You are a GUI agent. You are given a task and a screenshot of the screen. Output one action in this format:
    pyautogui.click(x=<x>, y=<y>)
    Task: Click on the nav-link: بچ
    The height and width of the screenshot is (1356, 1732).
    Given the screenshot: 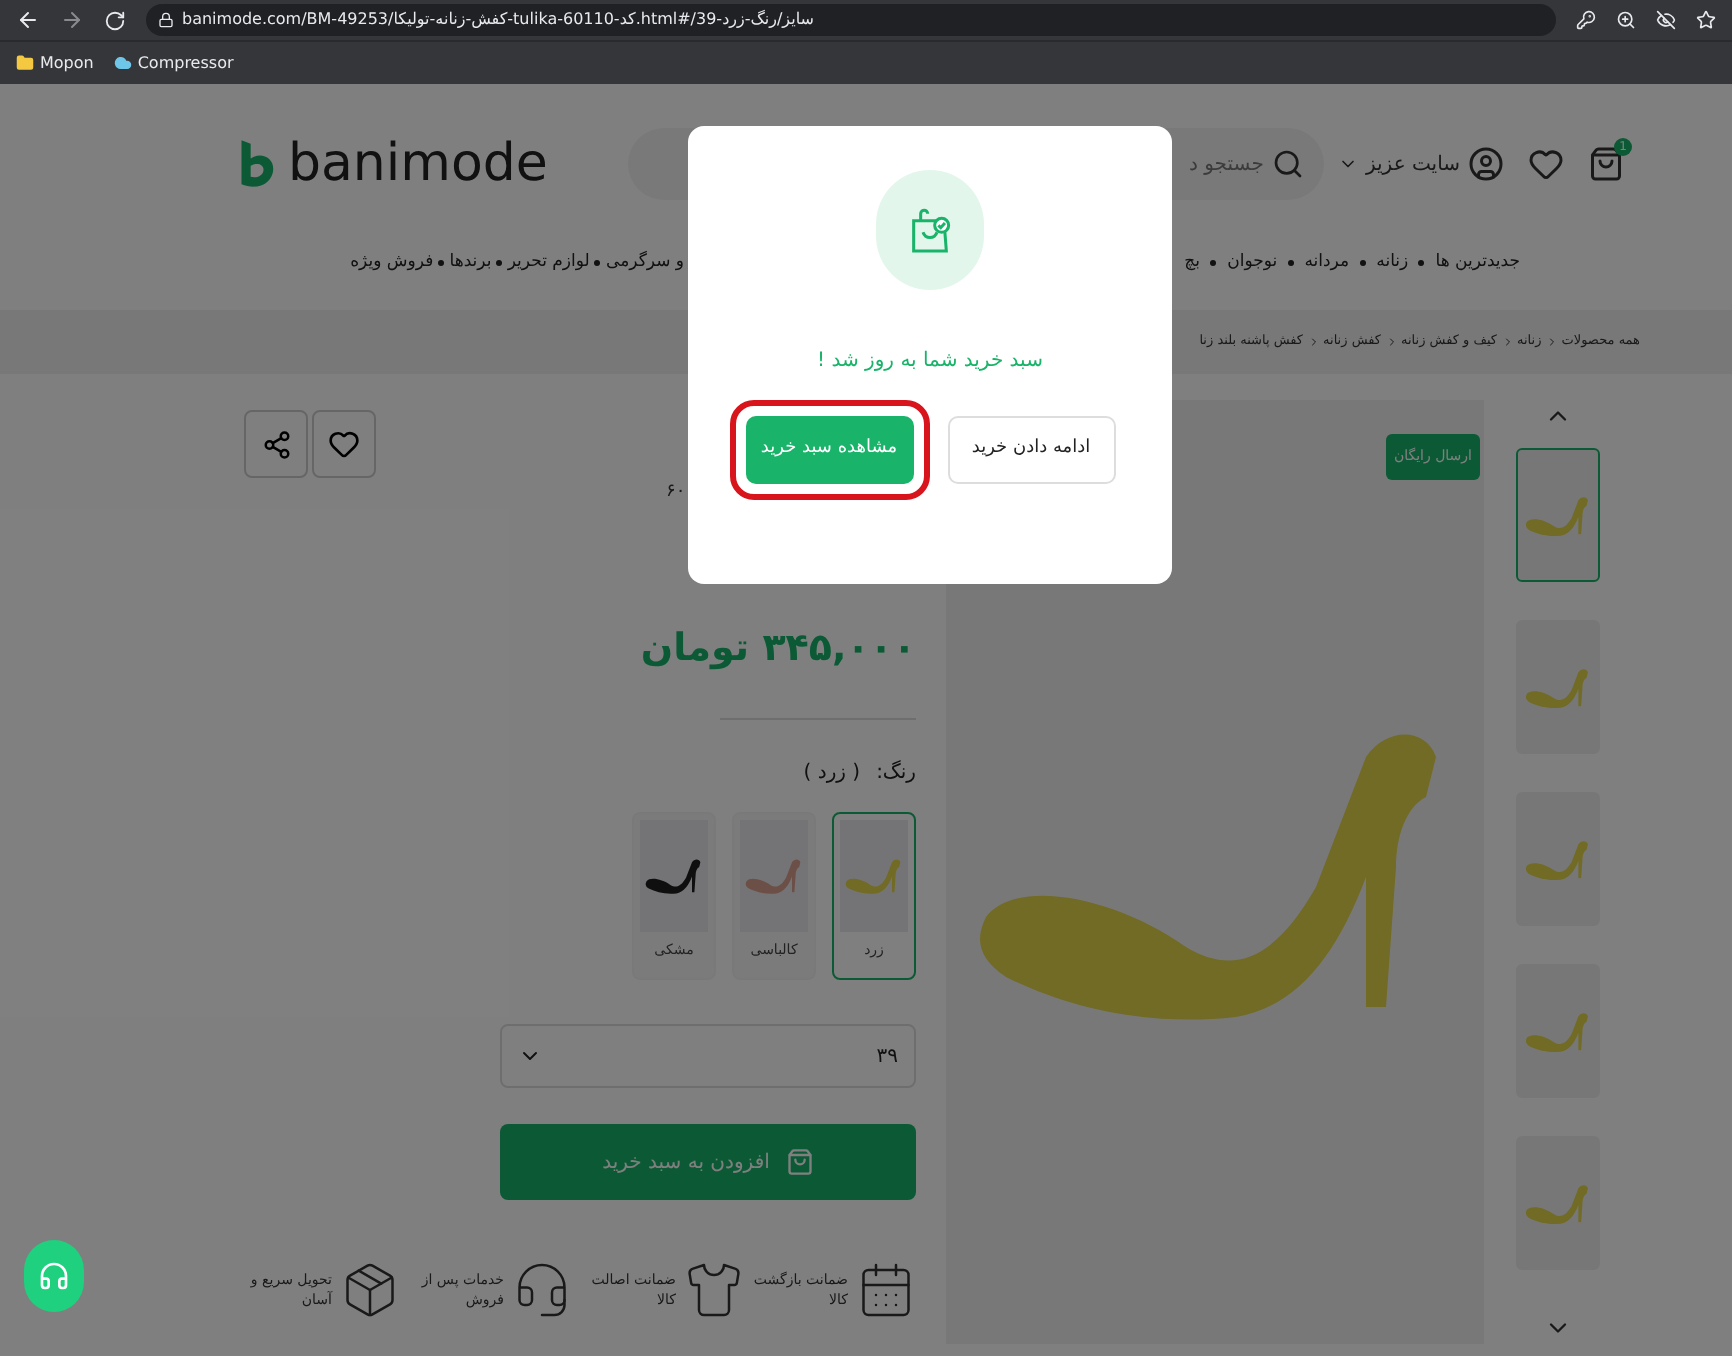 What is the action you would take?
    pyautogui.click(x=1192, y=262)
    